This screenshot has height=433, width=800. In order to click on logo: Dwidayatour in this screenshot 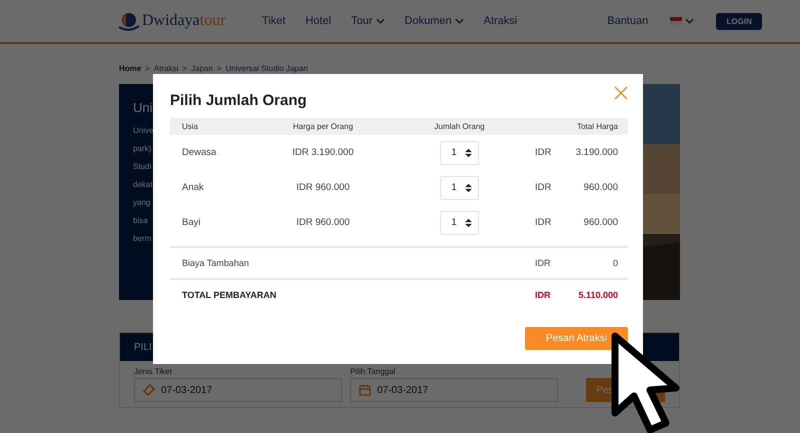, I will do `click(188, 21)`.